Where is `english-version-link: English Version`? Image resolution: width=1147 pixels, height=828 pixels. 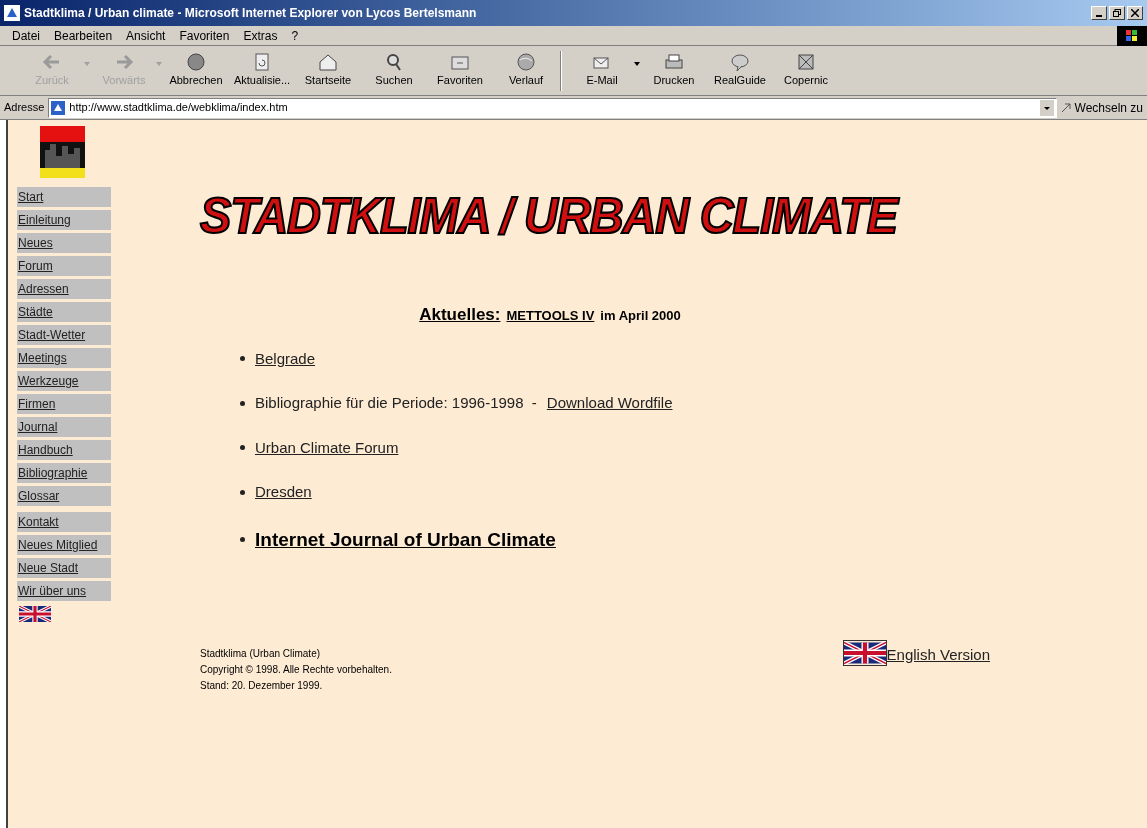 english-version-link: English Version is located at coordinates (938, 654).